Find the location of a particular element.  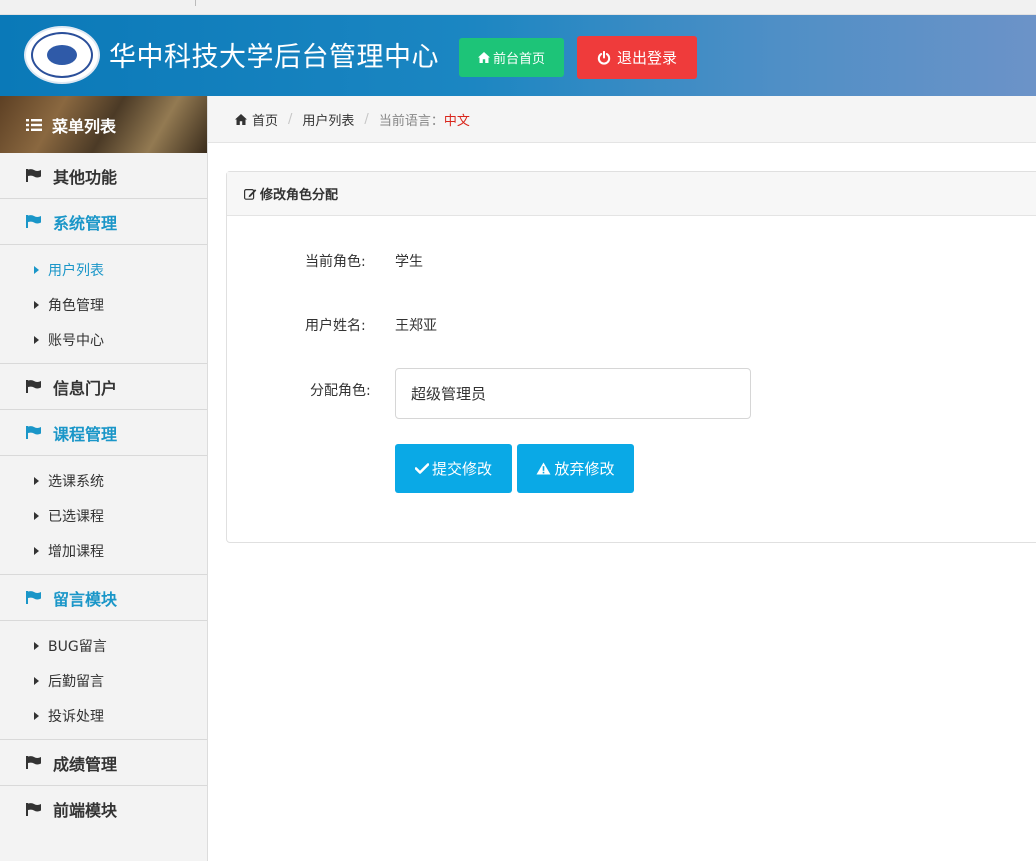

list-icon is located at coordinates (34, 124).